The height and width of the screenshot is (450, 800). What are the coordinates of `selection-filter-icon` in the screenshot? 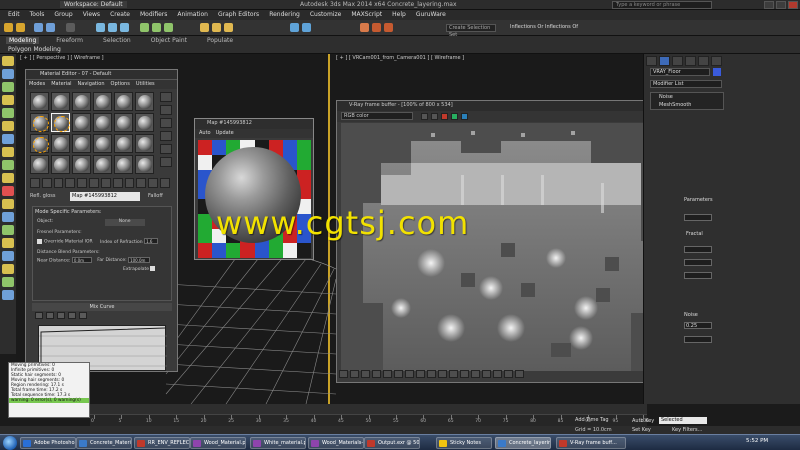 It's located at (70, 27).